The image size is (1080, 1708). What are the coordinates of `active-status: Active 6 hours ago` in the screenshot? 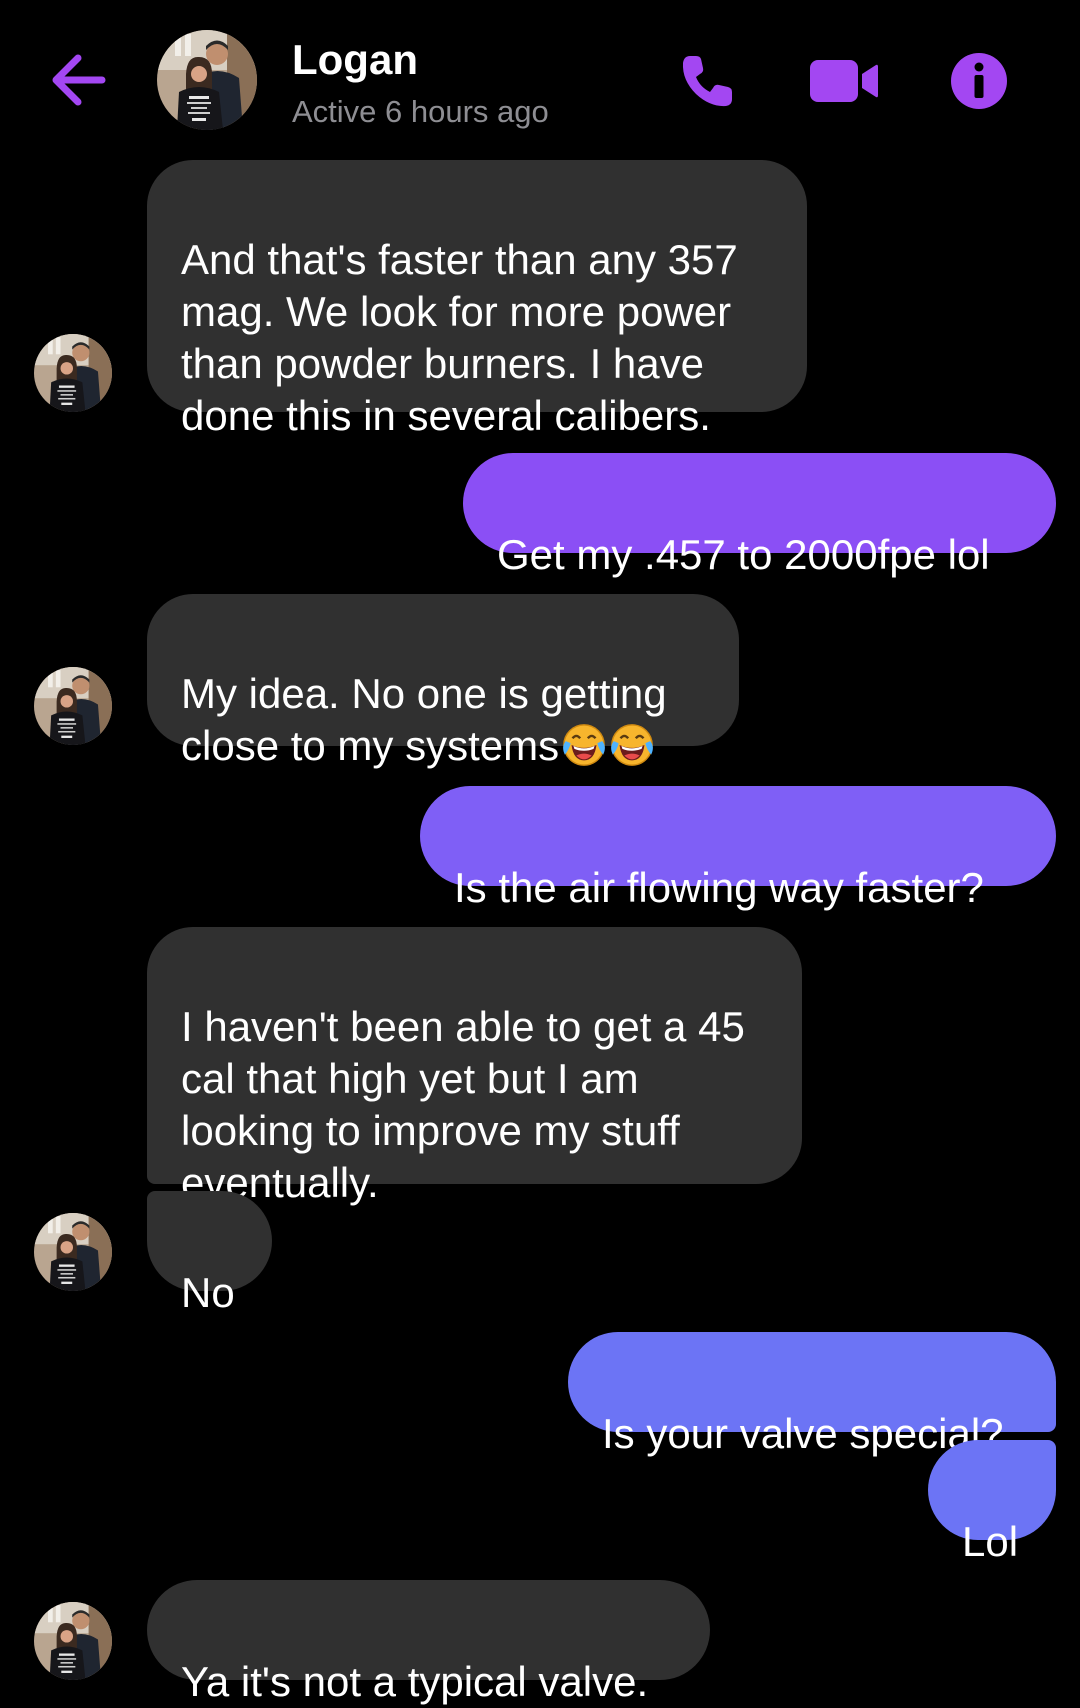 It's located at (420, 111).